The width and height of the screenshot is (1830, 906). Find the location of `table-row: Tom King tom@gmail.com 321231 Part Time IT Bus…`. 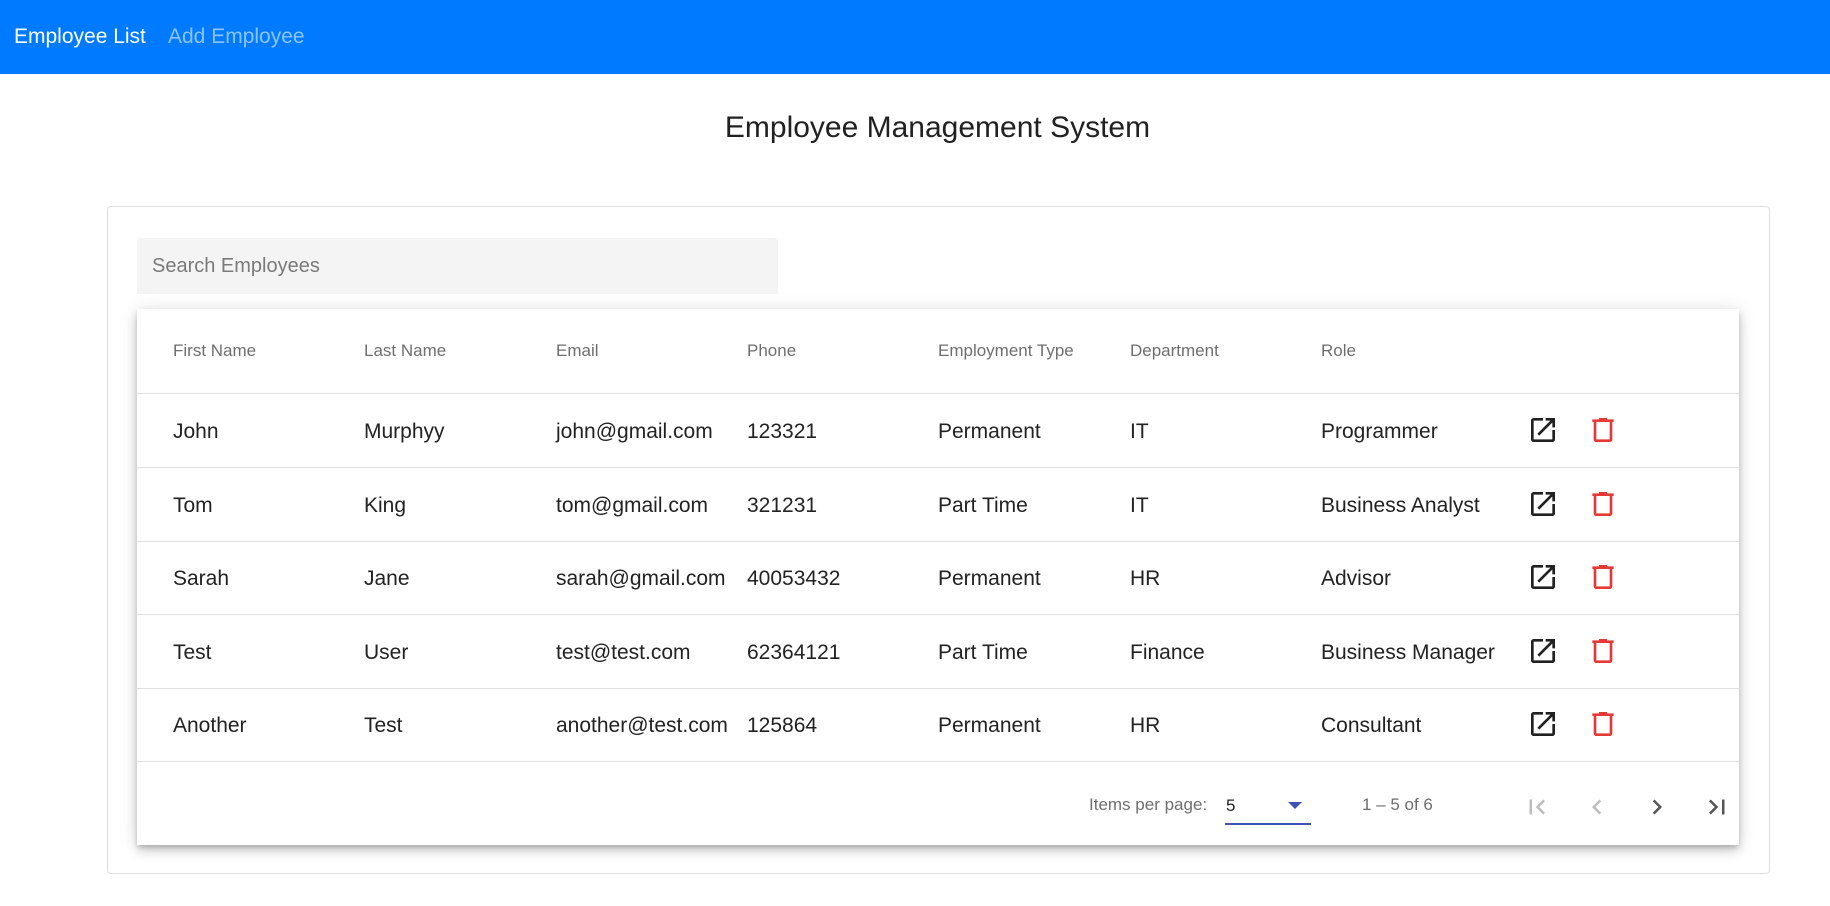

table-row: Tom King tom@gmail.com 321231 Part Time IT Bus… is located at coordinates (938, 505).